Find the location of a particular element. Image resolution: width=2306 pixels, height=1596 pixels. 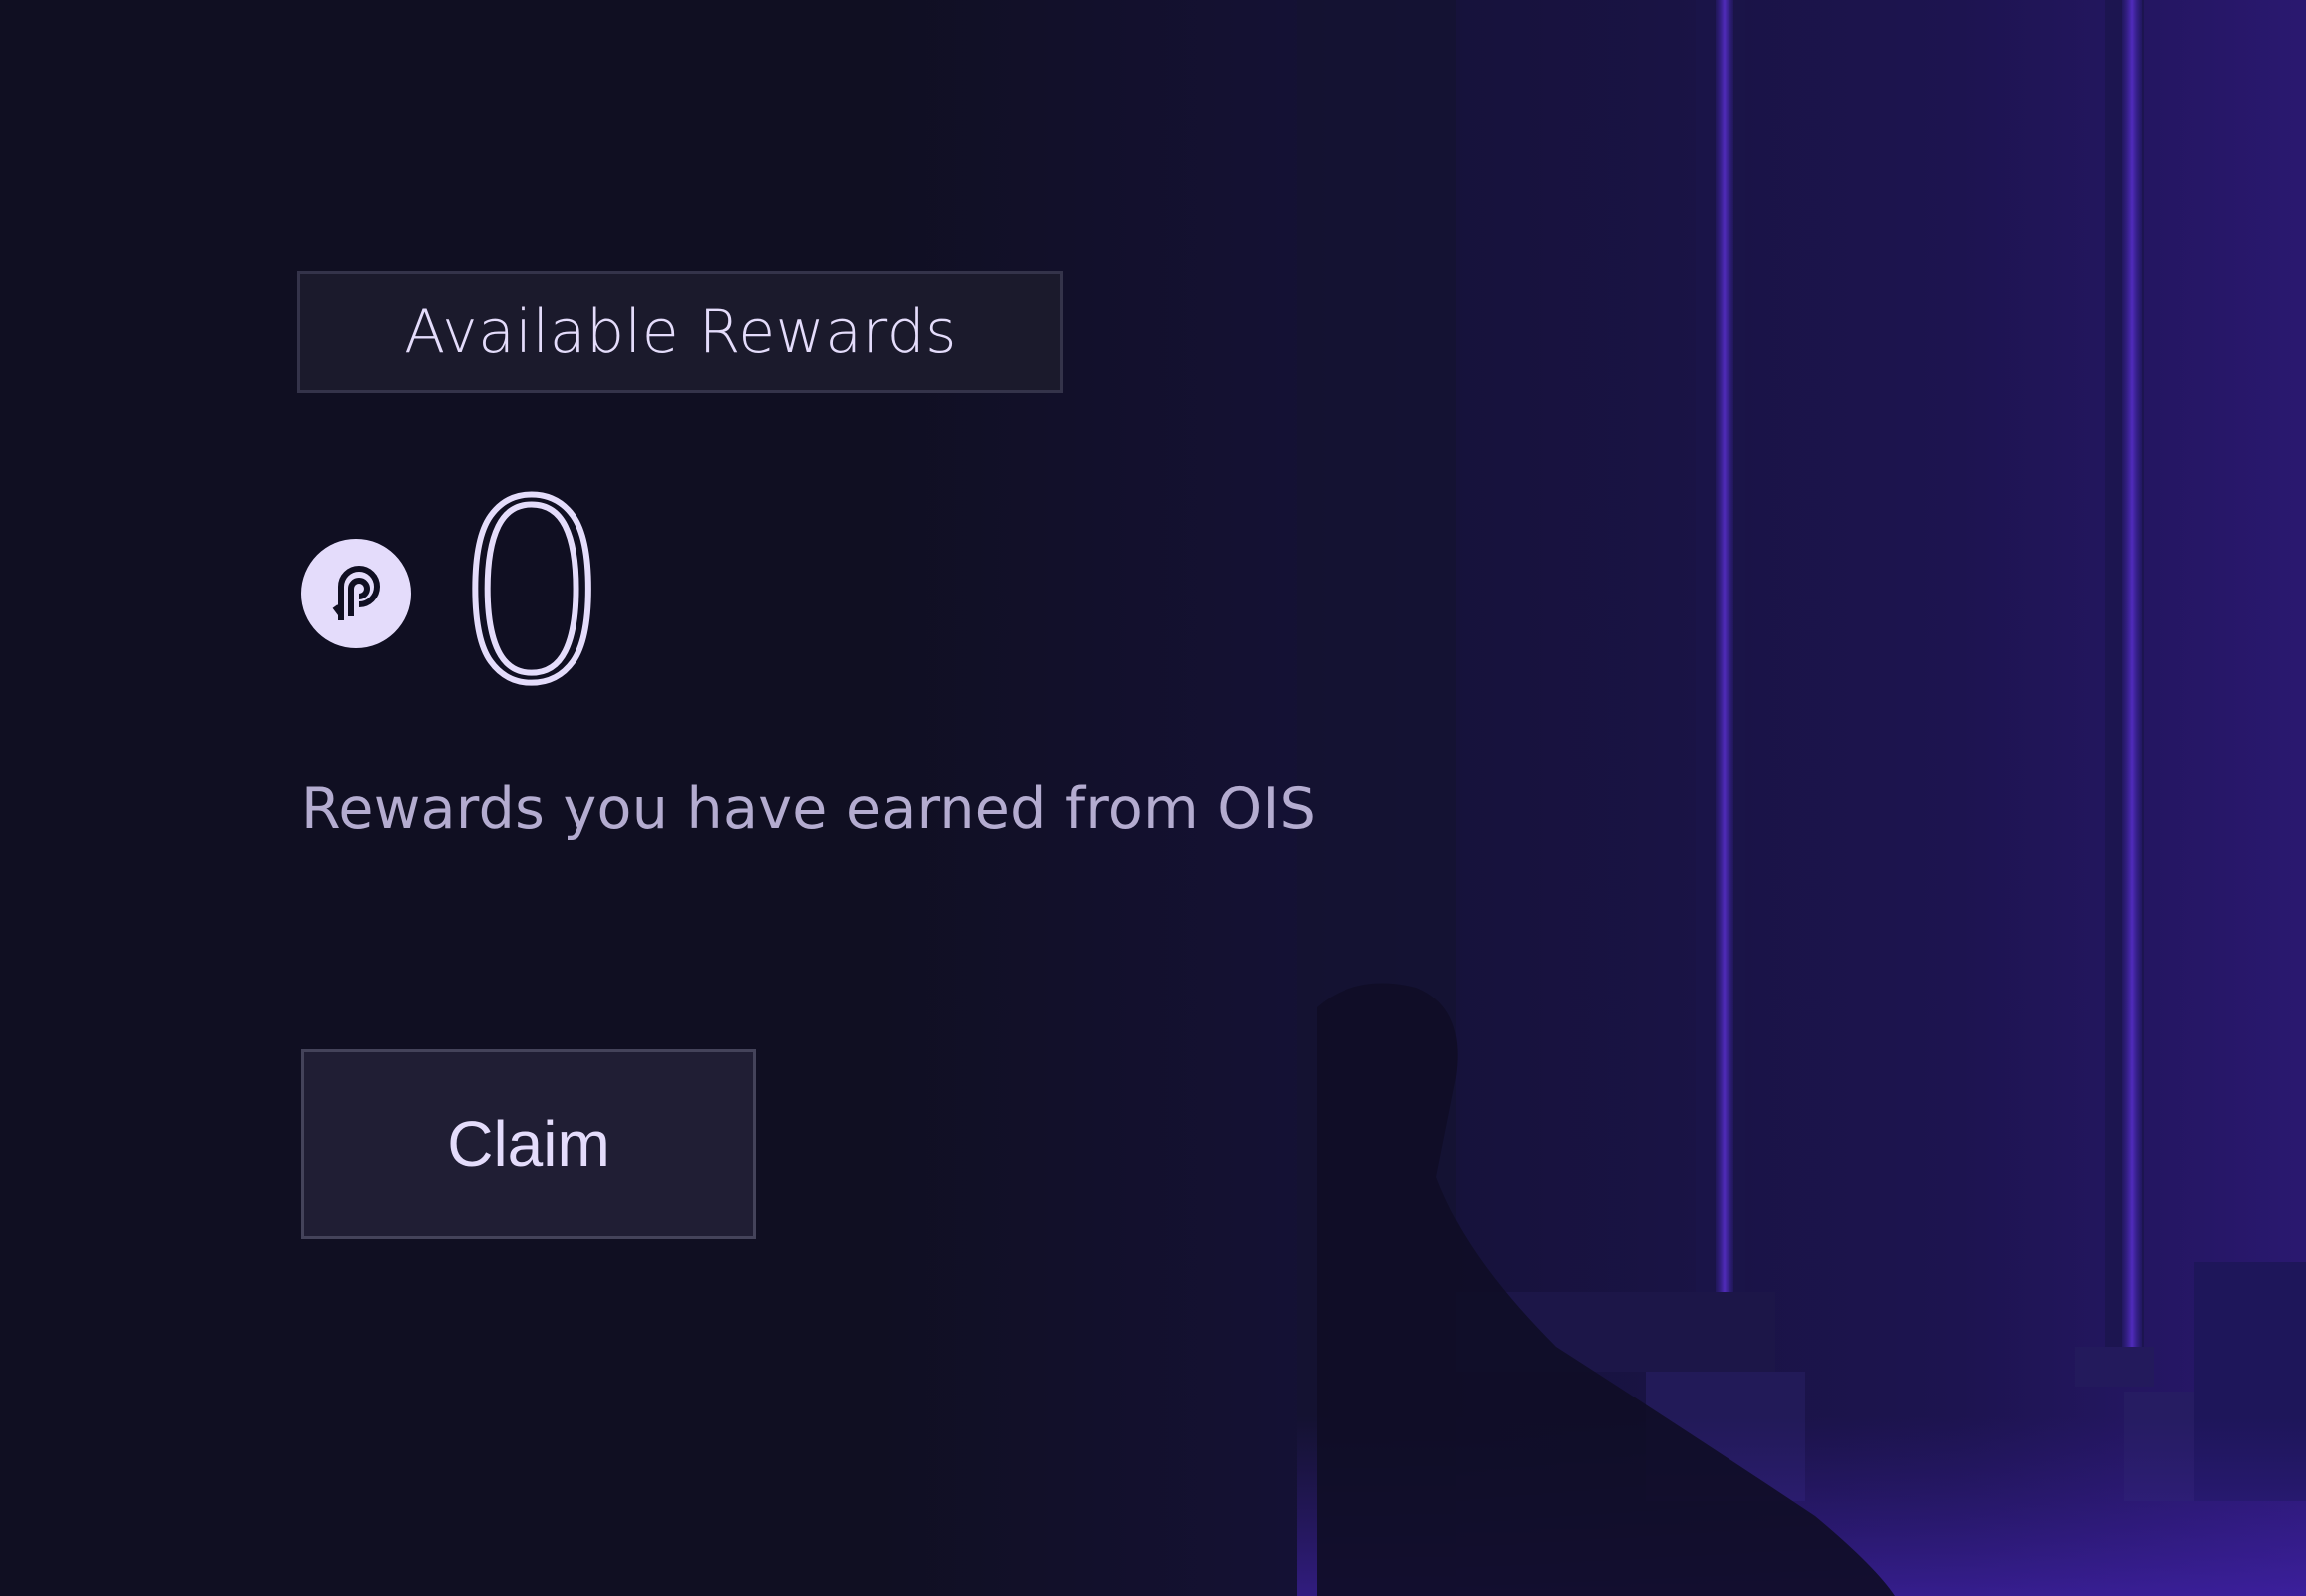

rewards-description: Rewards you have earned from OIS is located at coordinates (809, 809).